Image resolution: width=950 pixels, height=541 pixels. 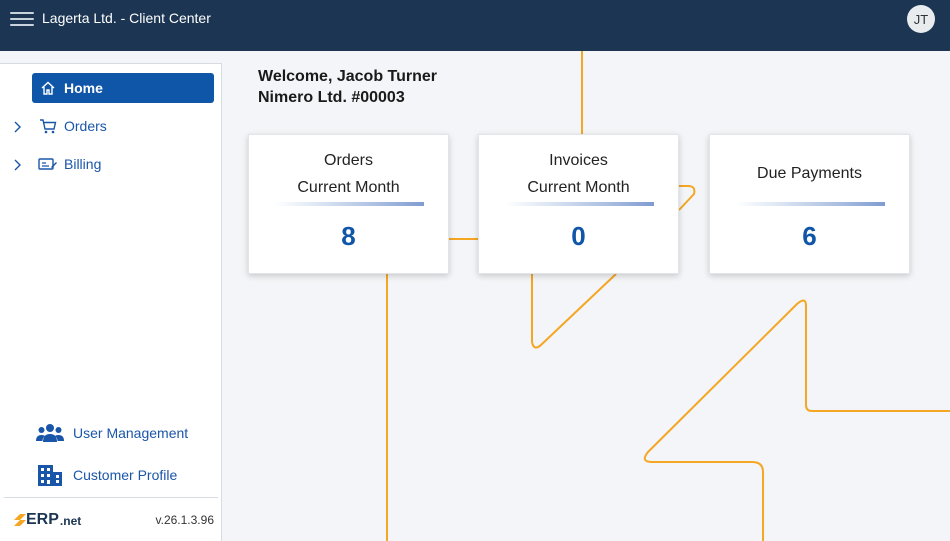 What do you see at coordinates (809, 236) in the screenshot?
I see `card-value: 6` at bounding box center [809, 236].